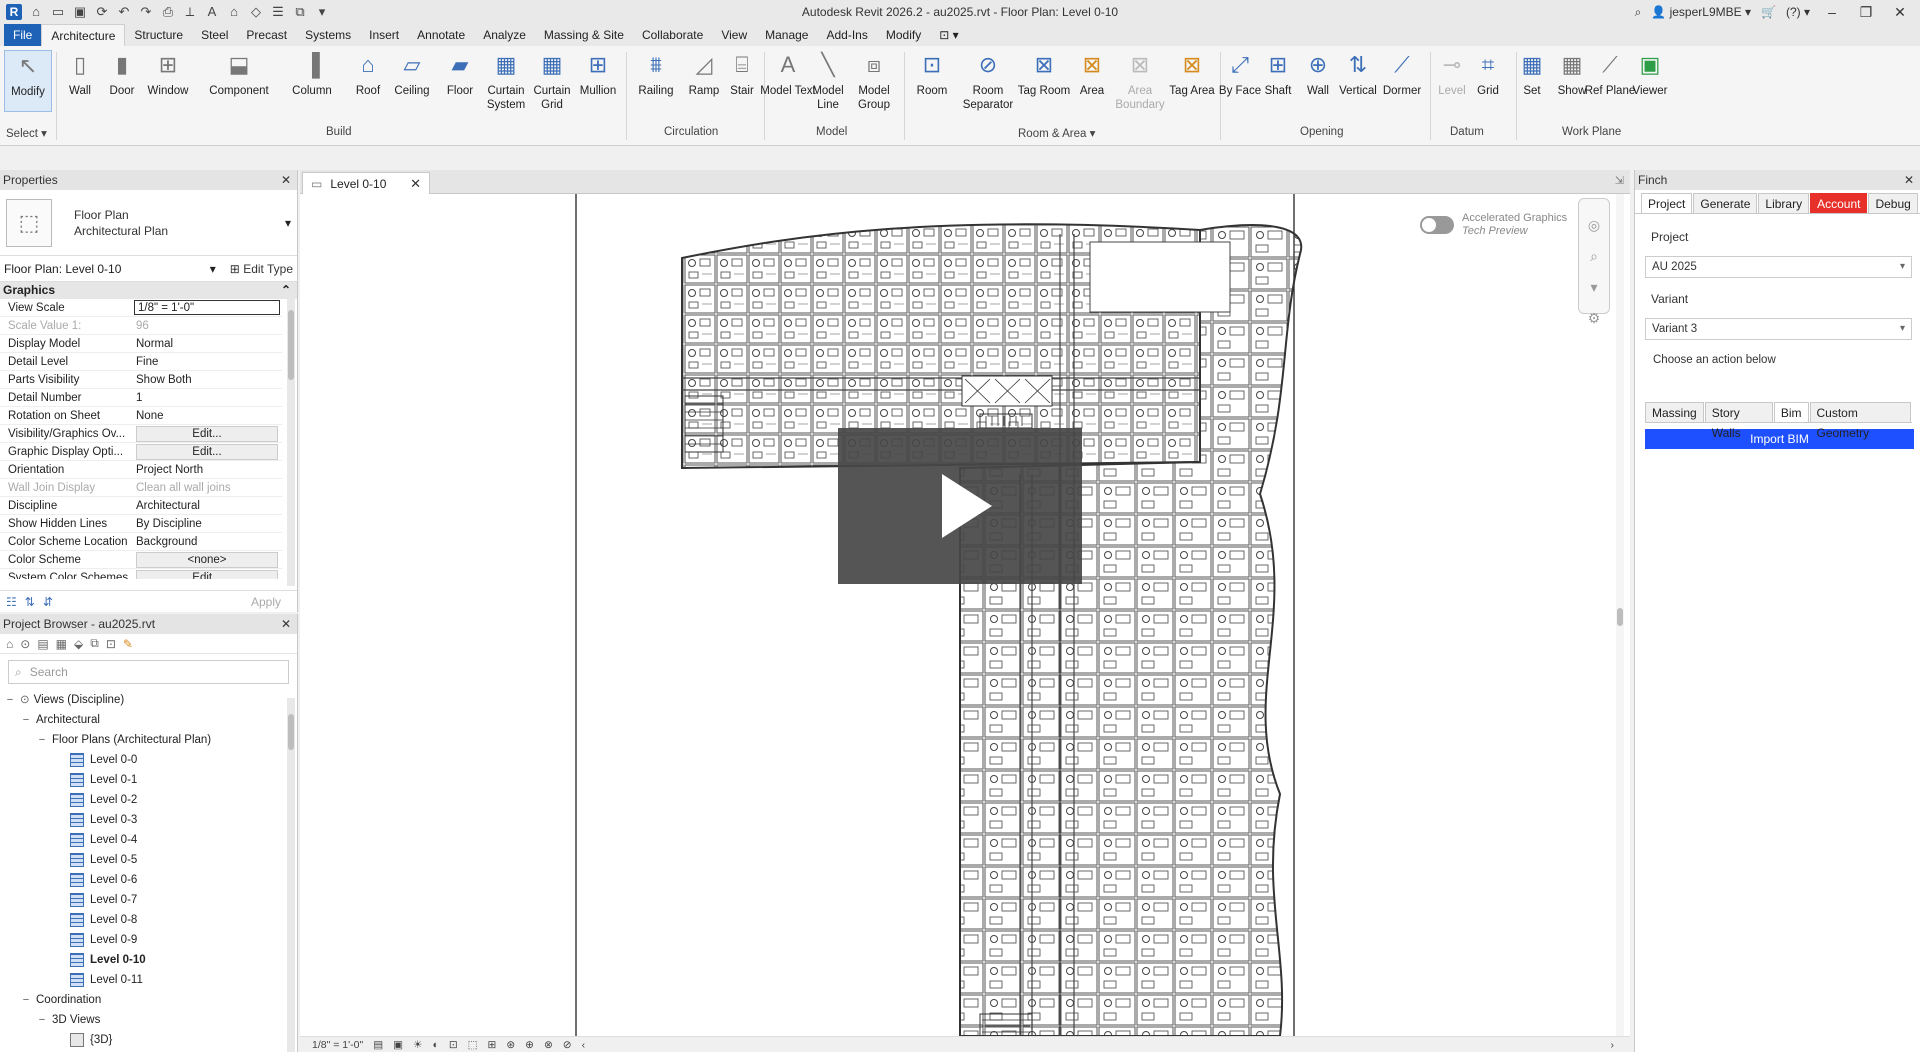 This screenshot has width=1920, height=1052. I want to click on families-icon: ⬙, so click(78, 644).